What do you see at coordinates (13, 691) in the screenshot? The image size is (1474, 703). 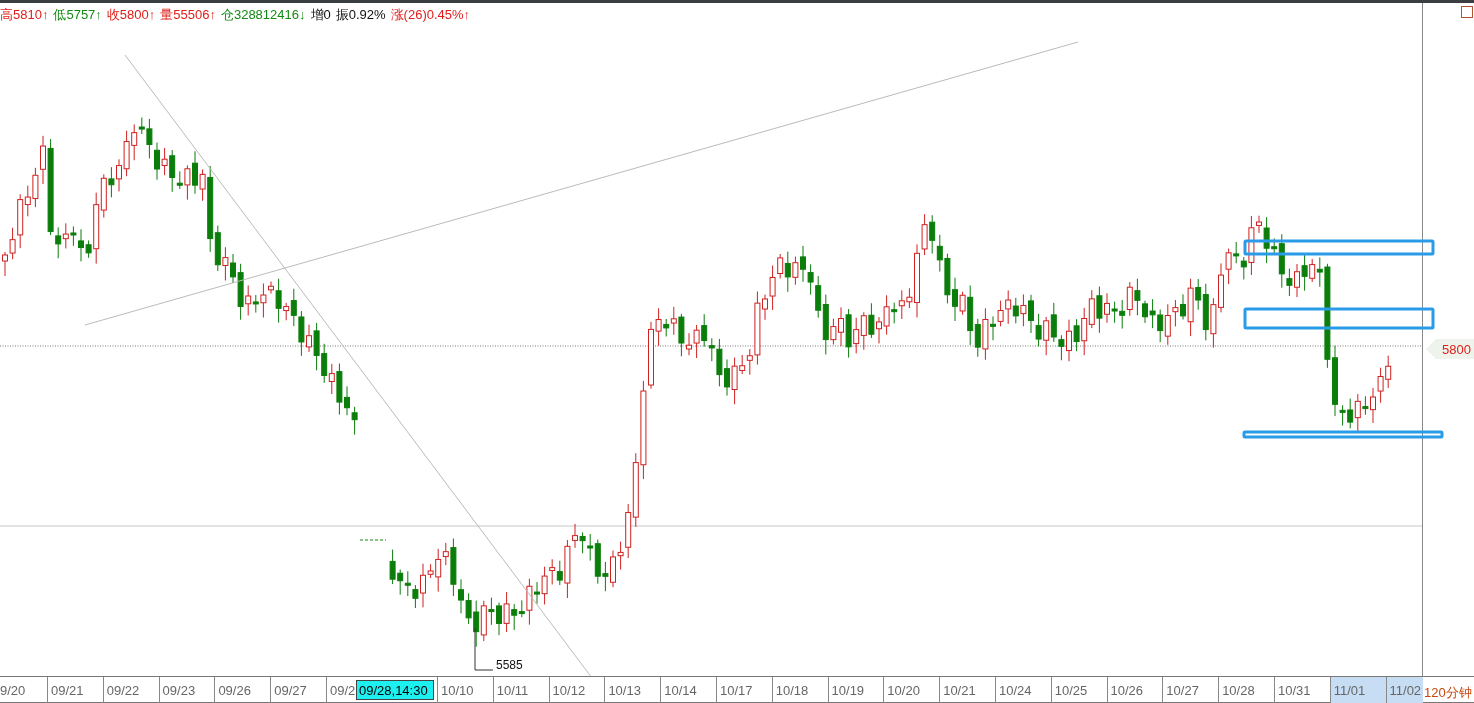 I see `date-label: 9/20` at bounding box center [13, 691].